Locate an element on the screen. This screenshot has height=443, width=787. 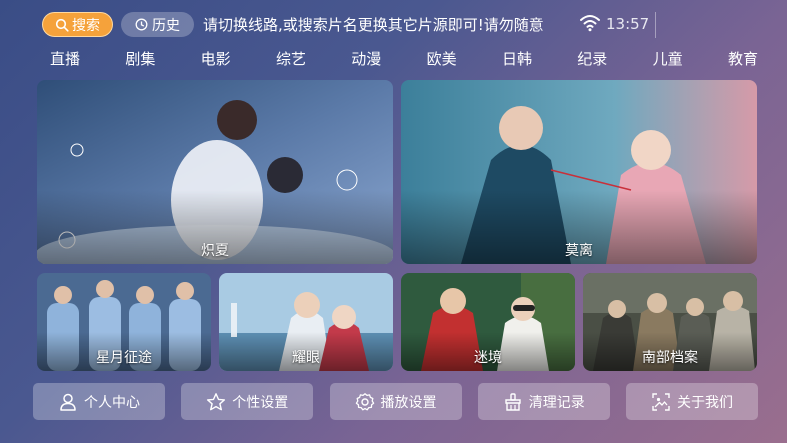
search-icon is located at coordinates (62, 25).